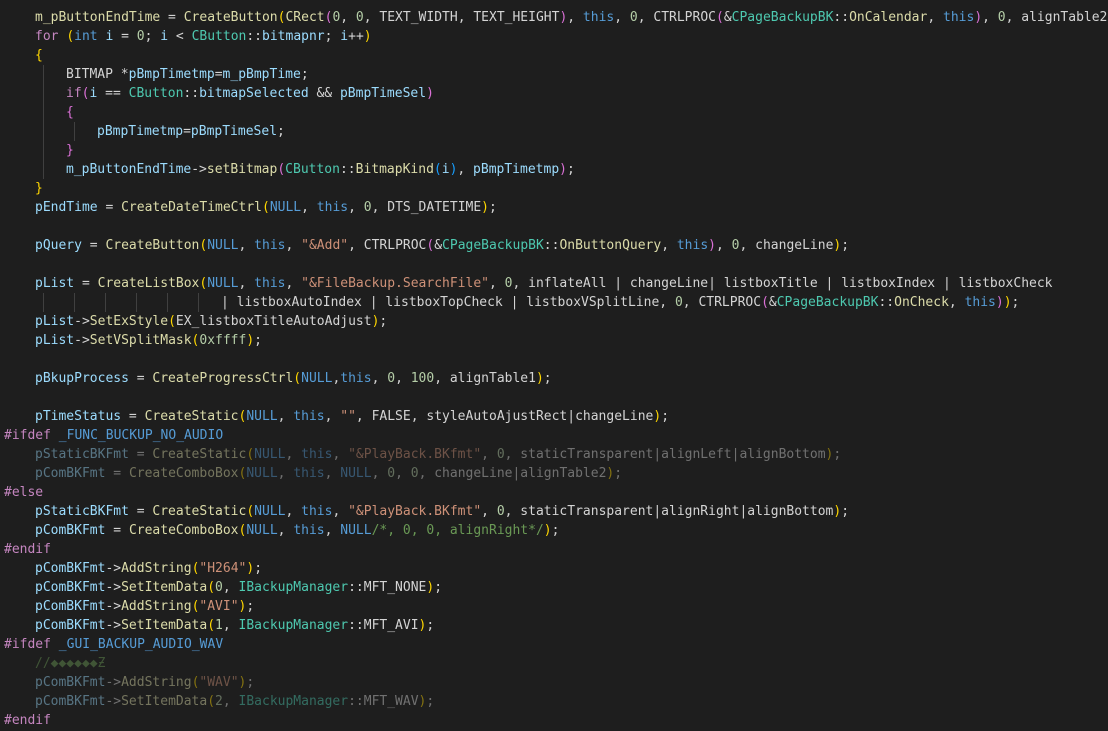  What do you see at coordinates (673, 454) in the screenshot?
I see `code-token: staticTransparent|alignLeft|alignBottom` at bounding box center [673, 454].